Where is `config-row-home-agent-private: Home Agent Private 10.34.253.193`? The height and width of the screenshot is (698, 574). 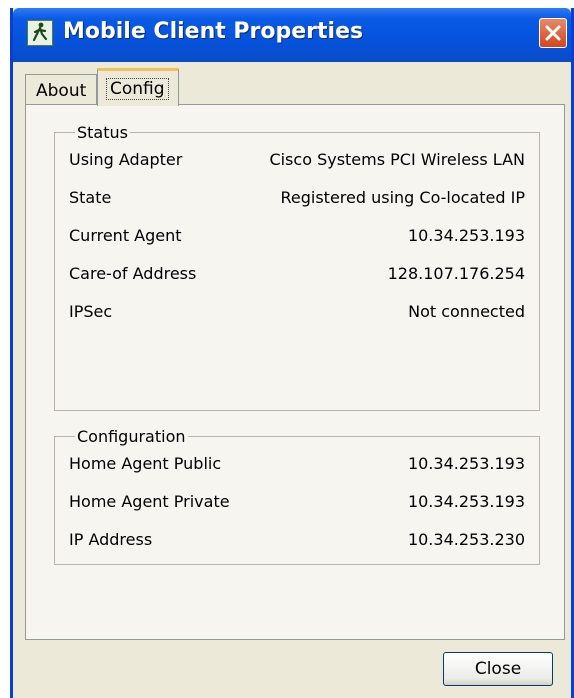 config-row-home-agent-private: Home Agent Private 10.34.253.193 is located at coordinates (297, 503).